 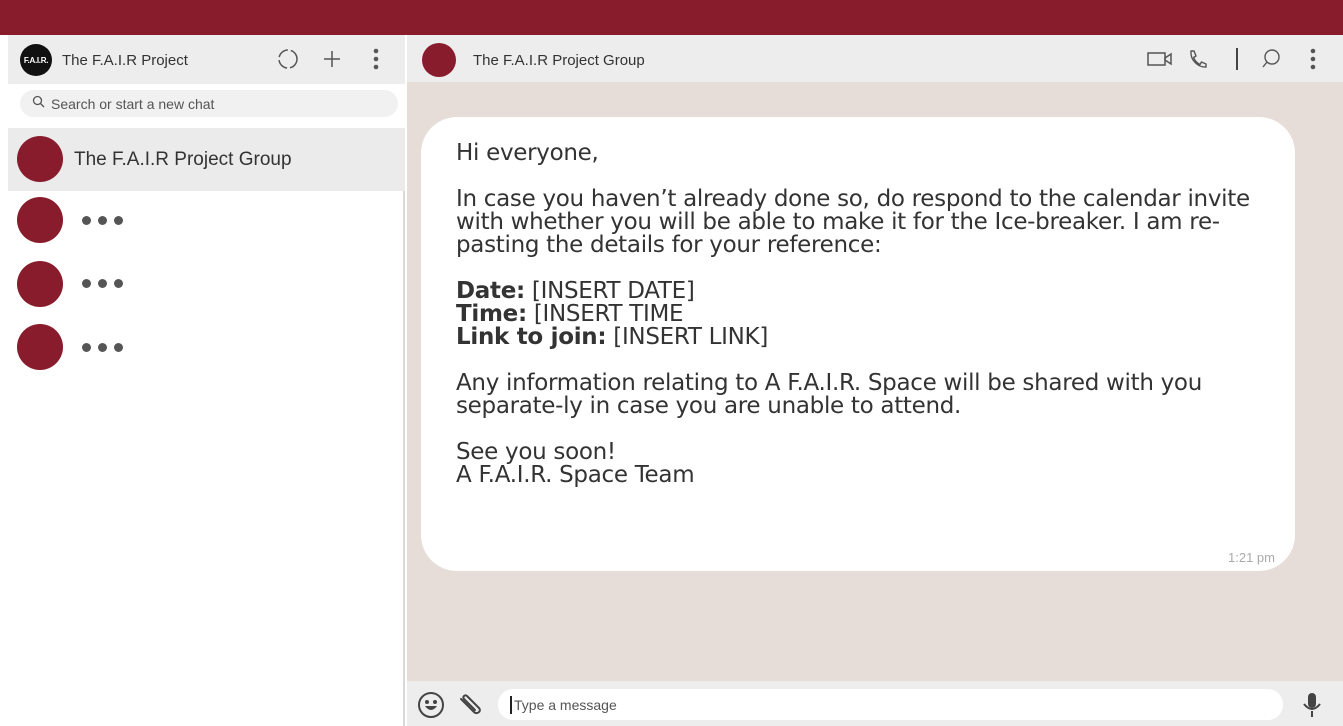 I want to click on link-value: [INSERT LINK], so click(x=687, y=337).